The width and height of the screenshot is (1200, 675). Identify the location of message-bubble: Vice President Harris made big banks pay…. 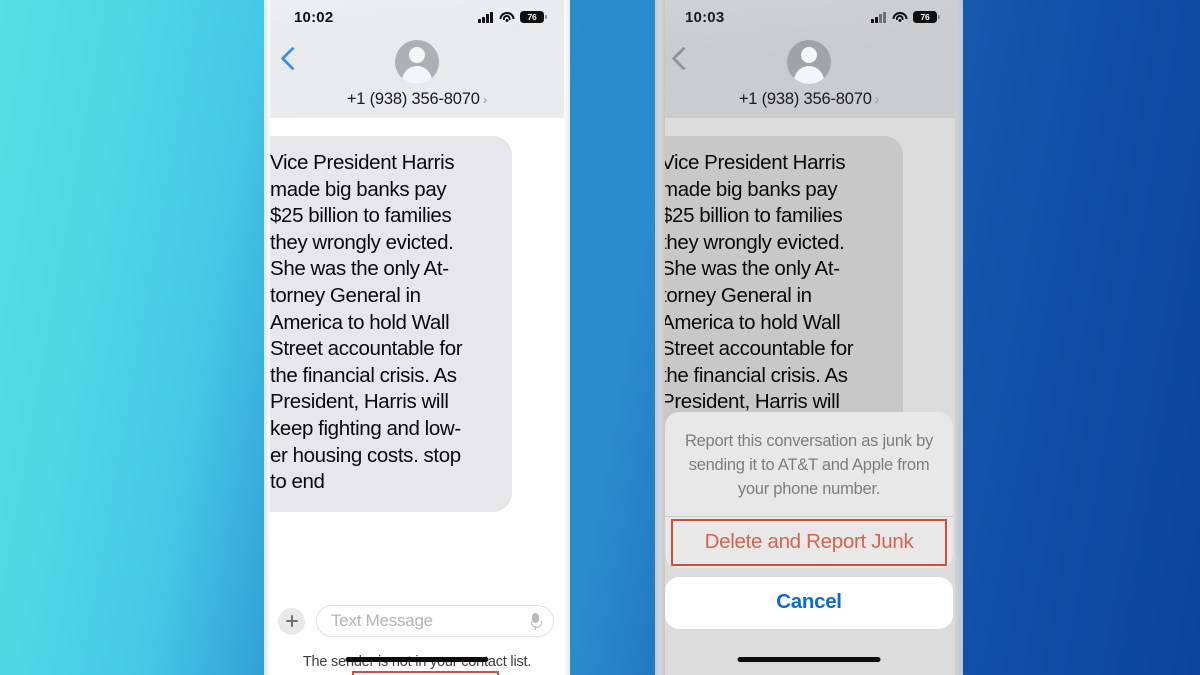
(388, 324).